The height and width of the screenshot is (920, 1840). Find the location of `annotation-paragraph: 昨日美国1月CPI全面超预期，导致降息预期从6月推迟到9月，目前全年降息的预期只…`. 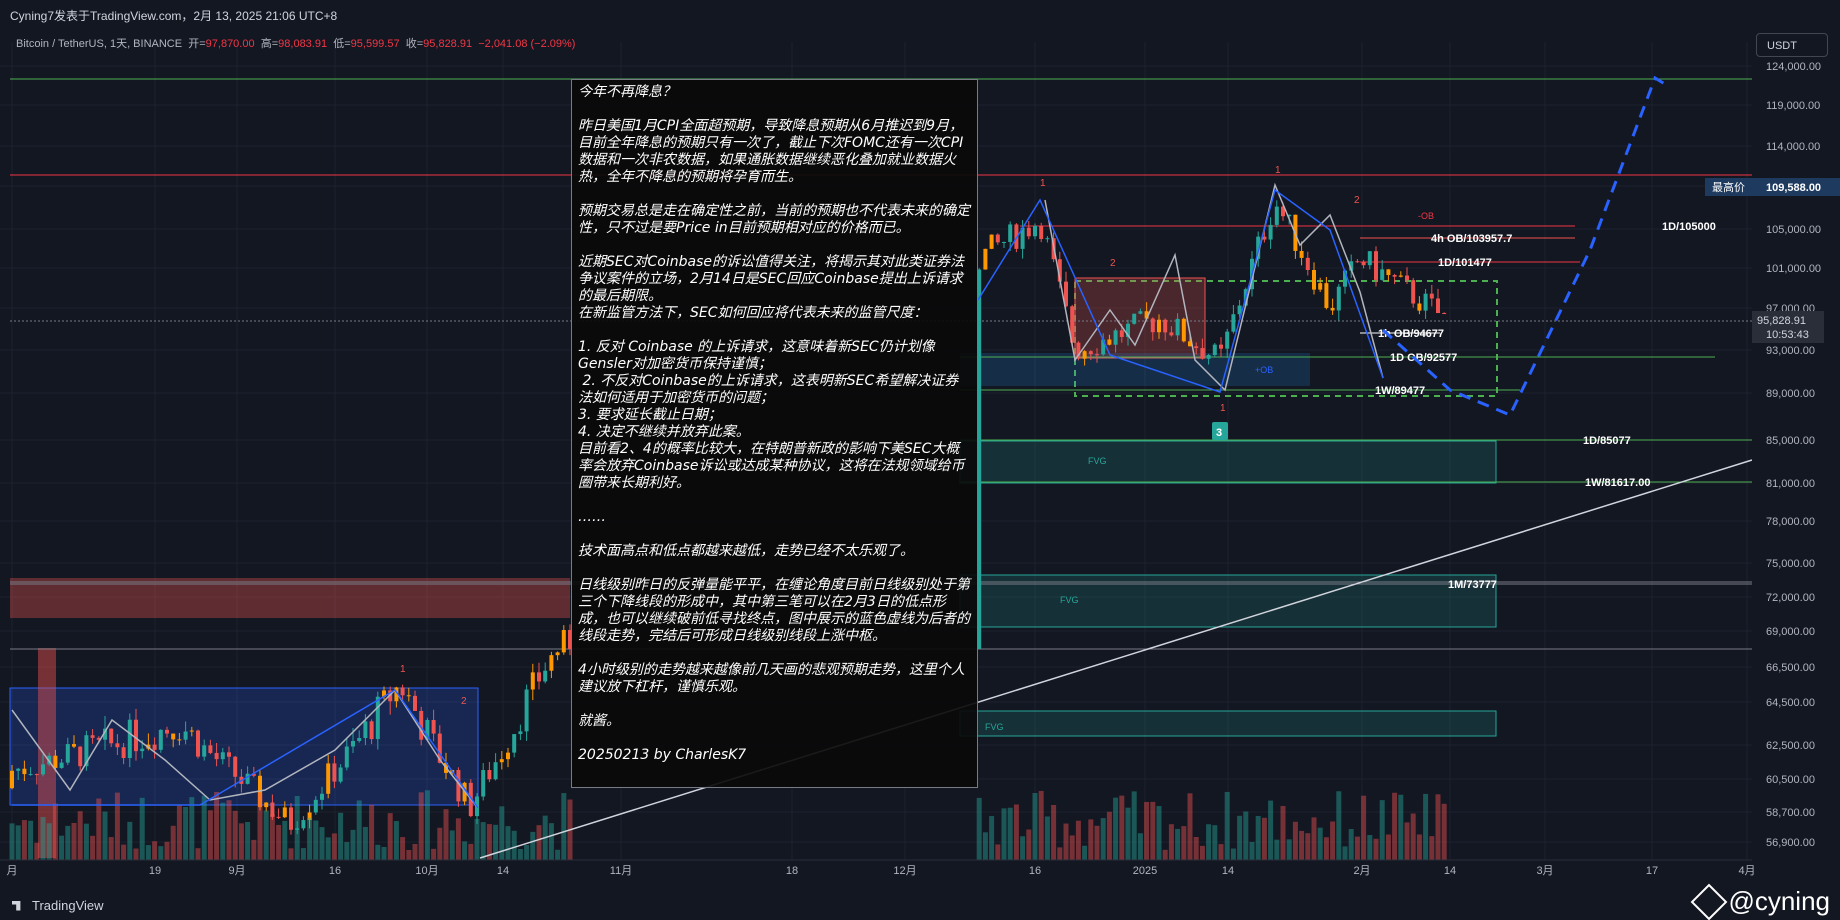

annotation-paragraph: 昨日美国1月CPI全面超预期，导致降息预期从6月推迟到9月，目前全年降息的预期只… is located at coordinates (771, 151).